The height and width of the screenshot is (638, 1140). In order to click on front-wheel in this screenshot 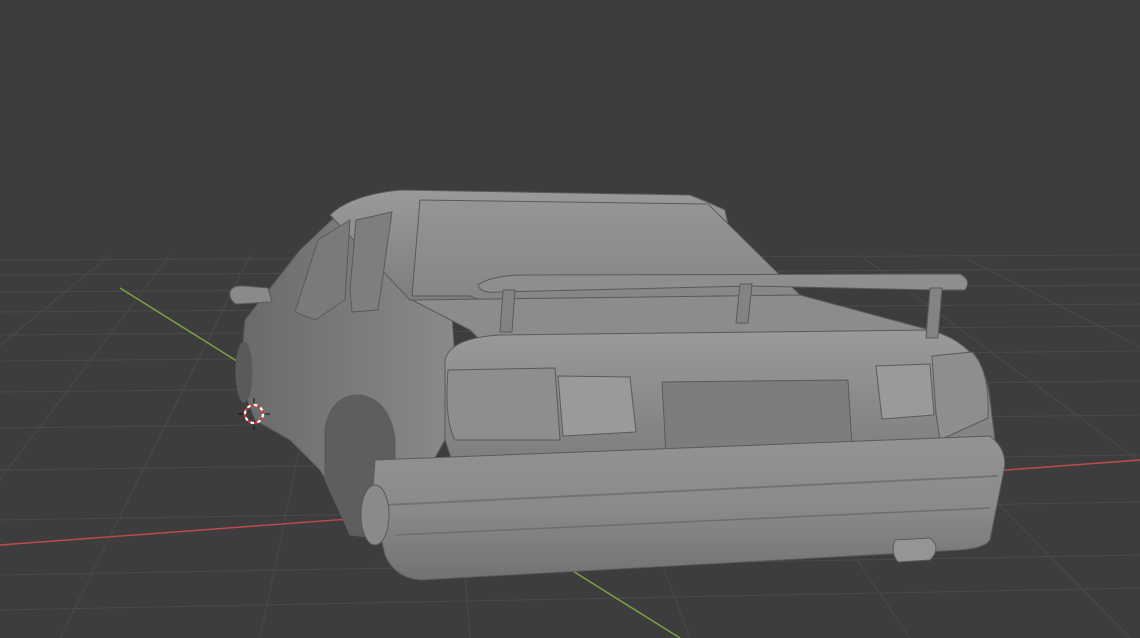, I will do `click(244, 372)`.